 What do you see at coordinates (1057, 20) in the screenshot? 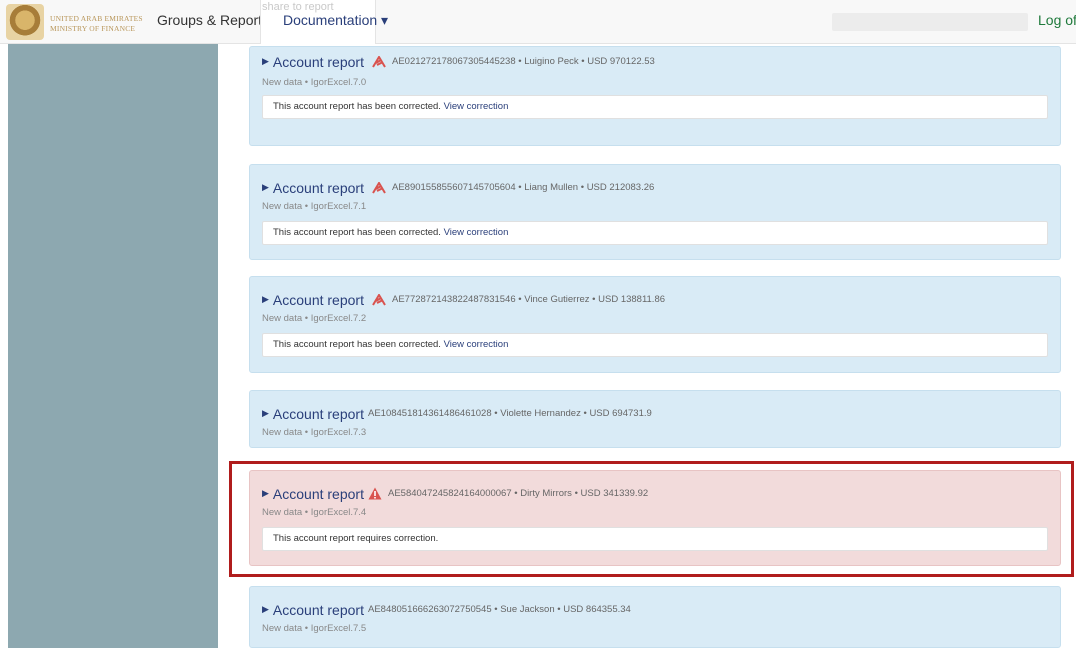
I see `logoff-link: Log off` at bounding box center [1057, 20].